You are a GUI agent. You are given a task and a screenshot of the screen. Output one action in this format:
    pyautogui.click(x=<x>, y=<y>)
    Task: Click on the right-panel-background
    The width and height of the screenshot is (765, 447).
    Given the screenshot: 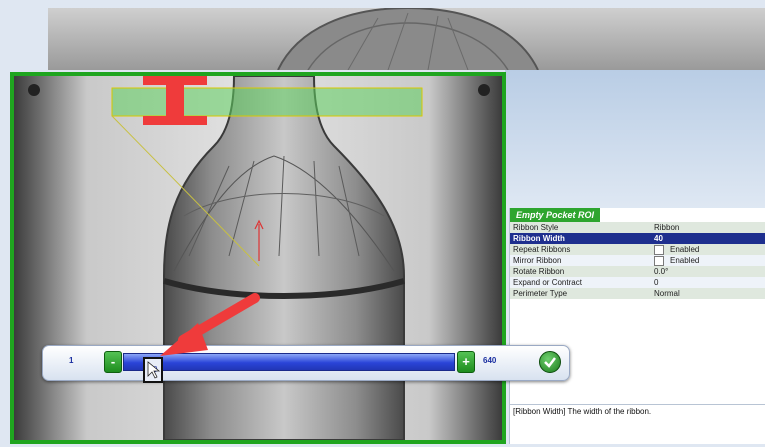 What is the action you would take?
    pyautogui.click(x=635, y=140)
    